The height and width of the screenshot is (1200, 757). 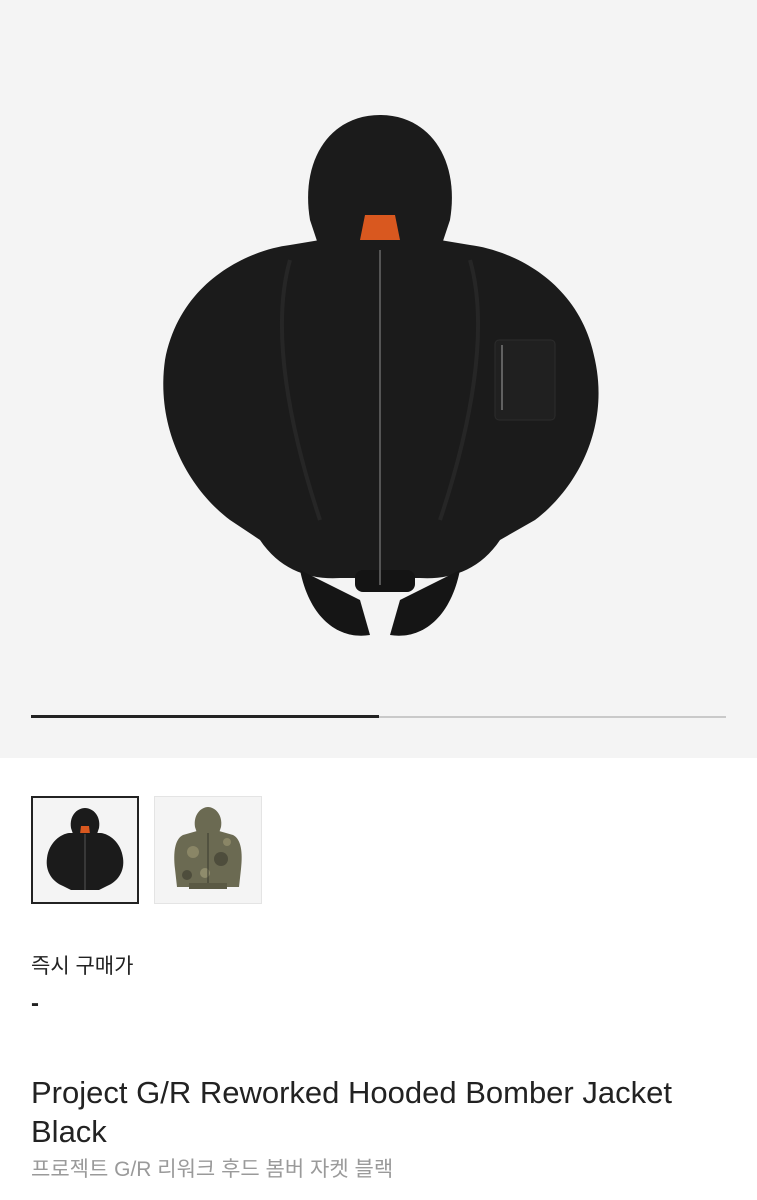 I want to click on thumbnail-black-jacket, so click(x=85, y=850).